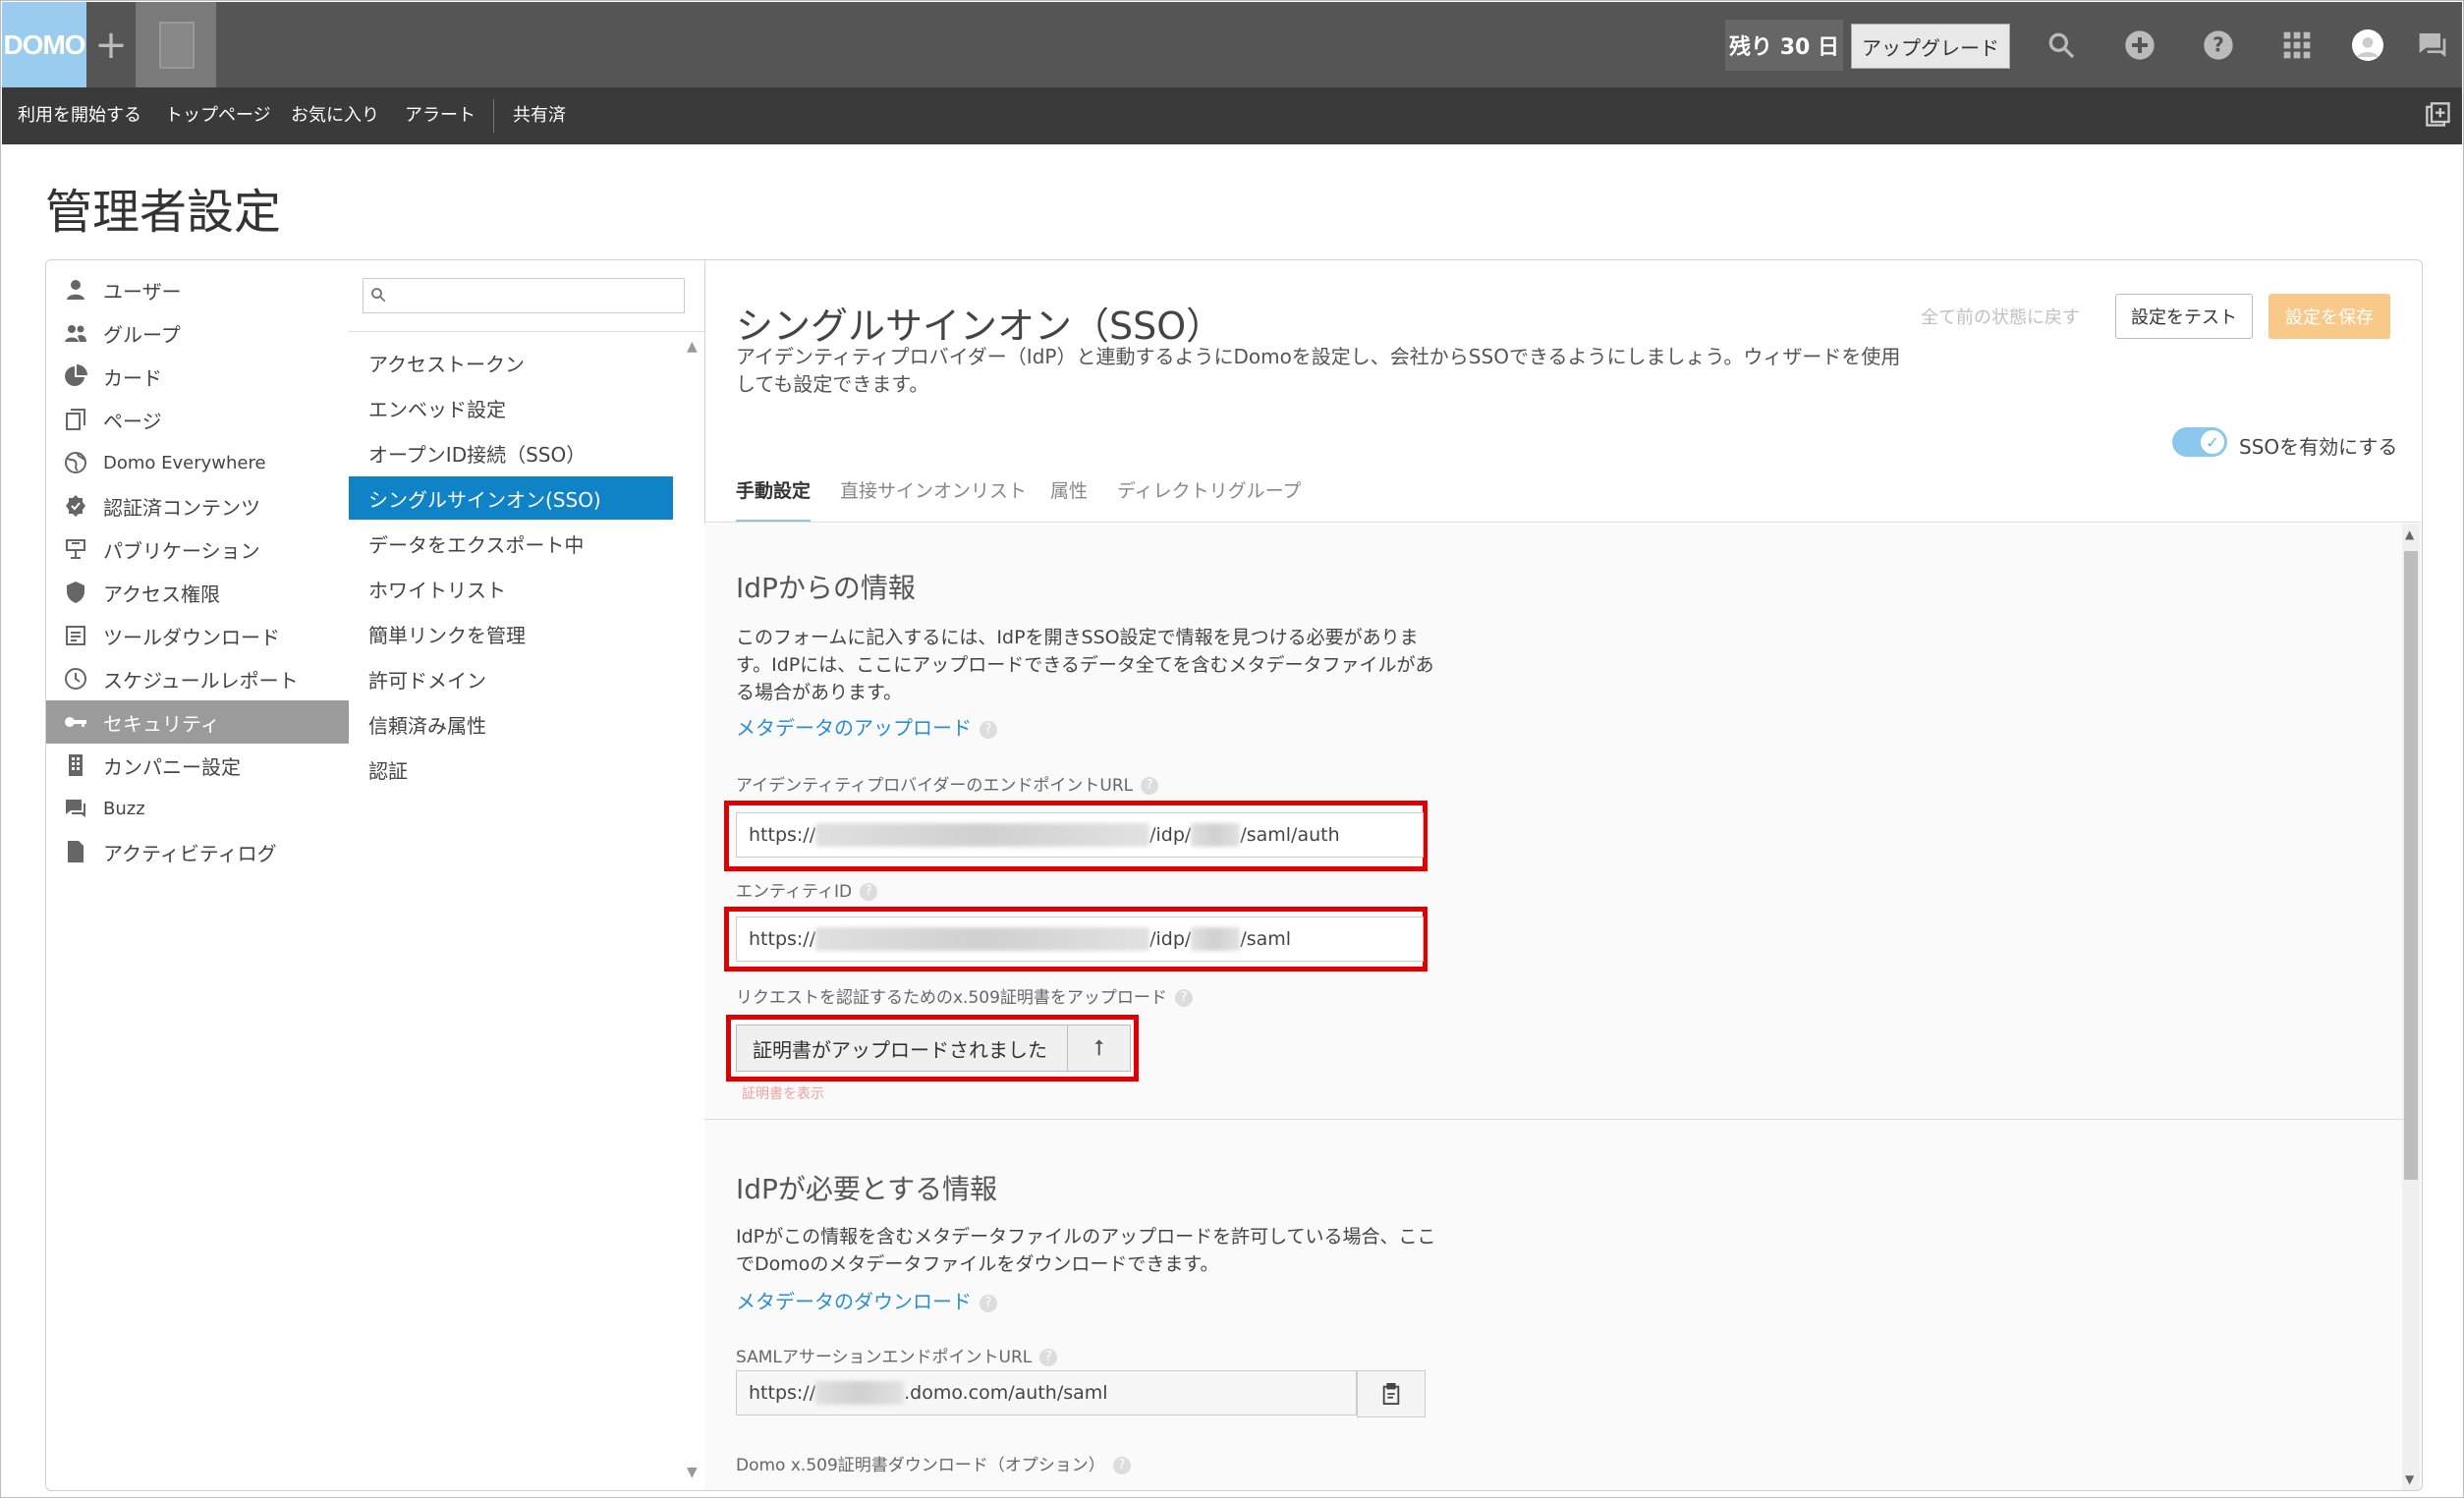  I want to click on page-thumbnail-tab, so click(176, 44).